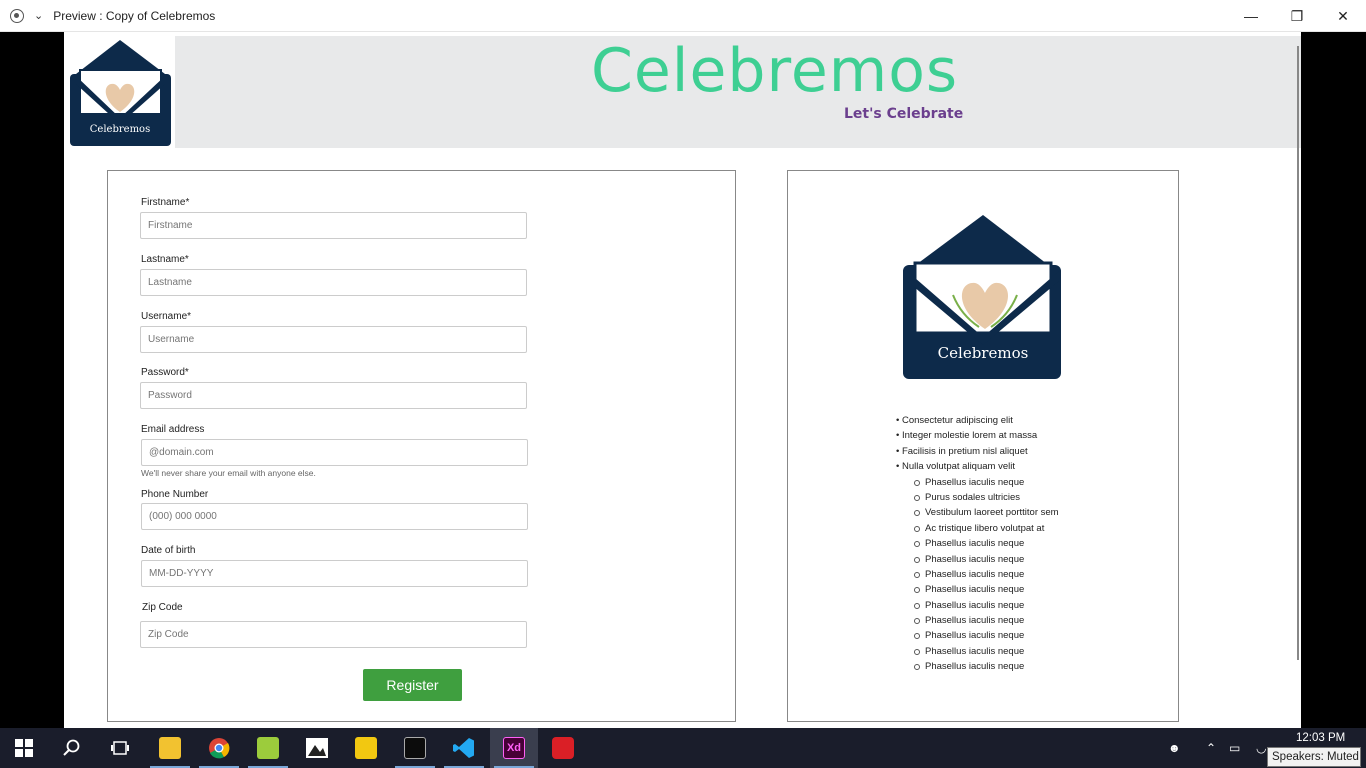 The height and width of the screenshot is (768, 1366). I want to click on start-icon, so click(24, 748).